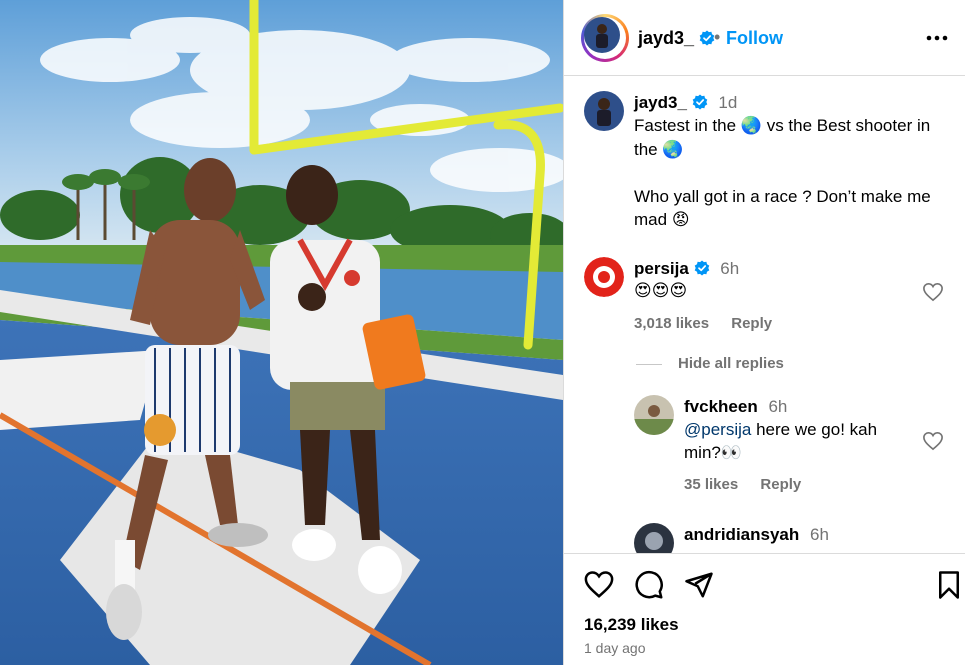 The image size is (965, 665). What do you see at coordinates (631, 625) in the screenshot?
I see `like-count: 16,239 likes` at bounding box center [631, 625].